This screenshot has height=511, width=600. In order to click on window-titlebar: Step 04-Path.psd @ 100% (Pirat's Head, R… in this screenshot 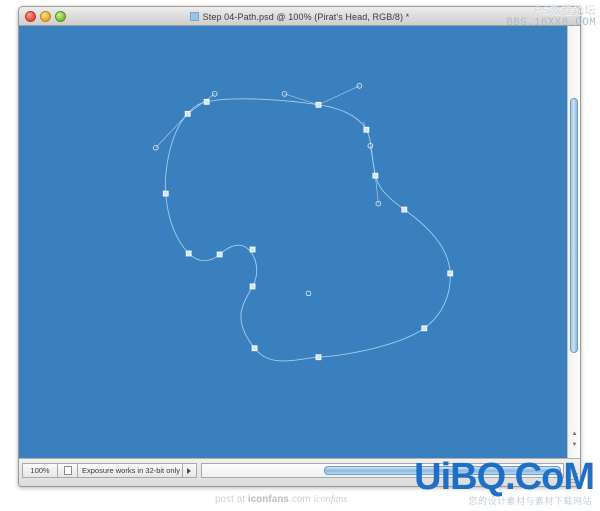, I will do `click(299, 16)`.